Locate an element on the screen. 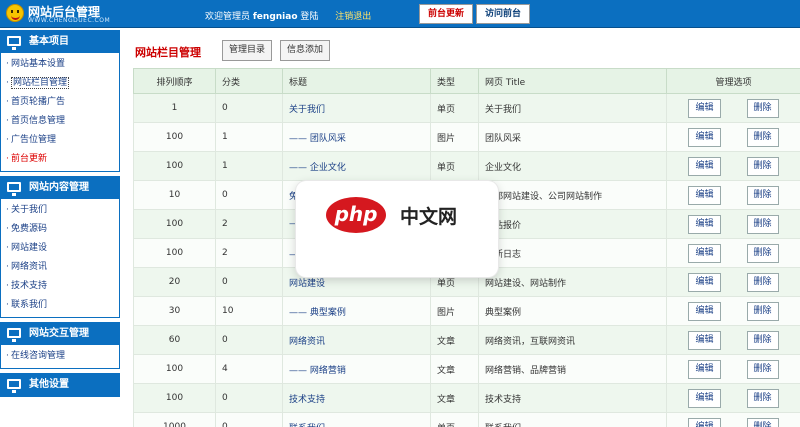 Image resolution: width=800 pixels, height=427 pixels. table-row: 30 10 —— 典型案例 图片 典型案例 编辑 删除 is located at coordinates (466, 311).